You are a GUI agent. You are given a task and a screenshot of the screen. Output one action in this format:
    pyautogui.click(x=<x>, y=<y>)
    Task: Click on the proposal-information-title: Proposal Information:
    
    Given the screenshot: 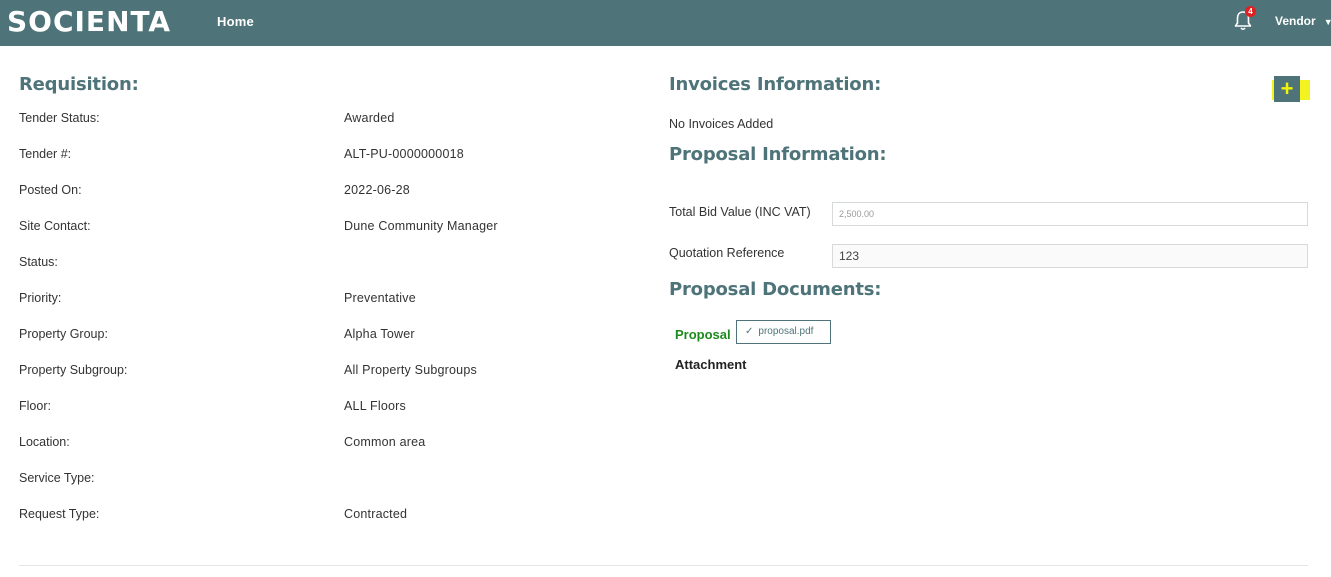 What is the action you would take?
    pyautogui.click(x=778, y=154)
    